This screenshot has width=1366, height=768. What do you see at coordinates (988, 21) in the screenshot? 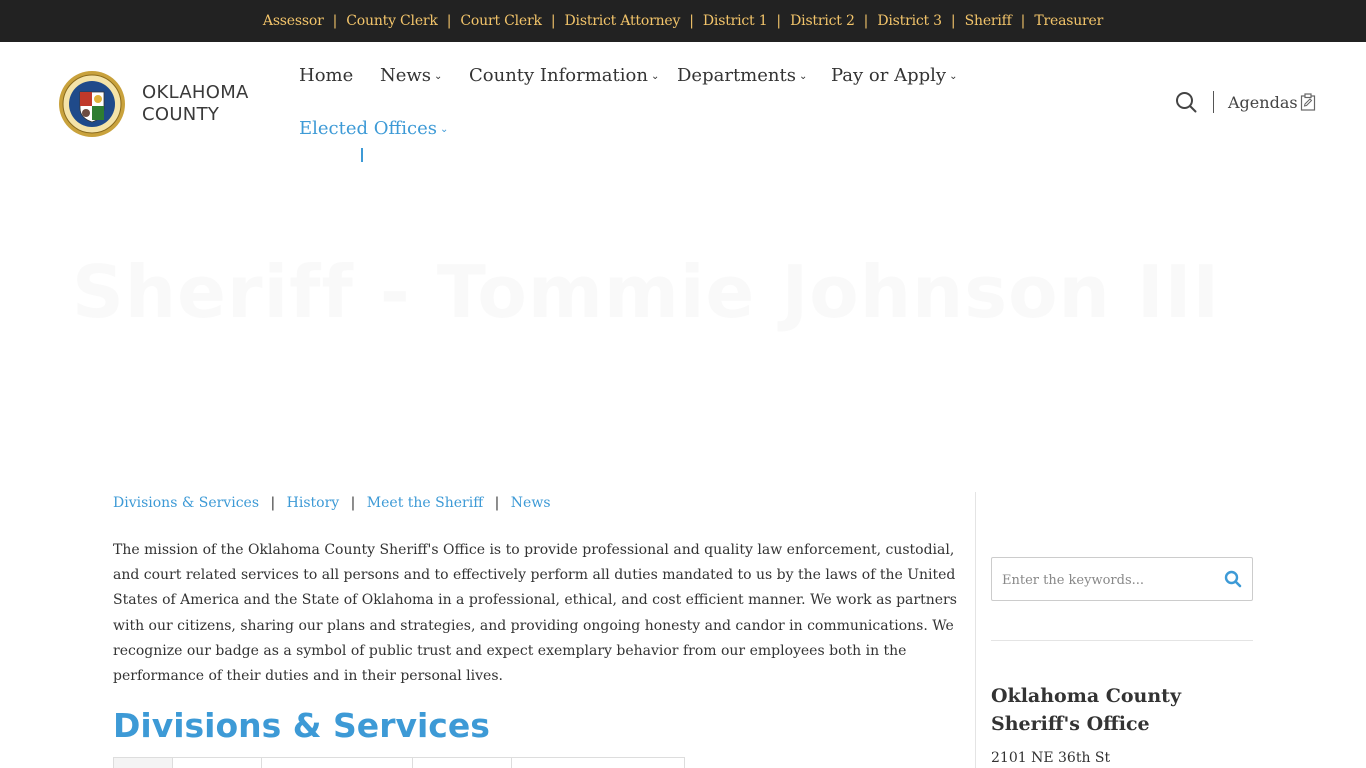
I see `topbar-link-sheriff: Sheriff` at bounding box center [988, 21].